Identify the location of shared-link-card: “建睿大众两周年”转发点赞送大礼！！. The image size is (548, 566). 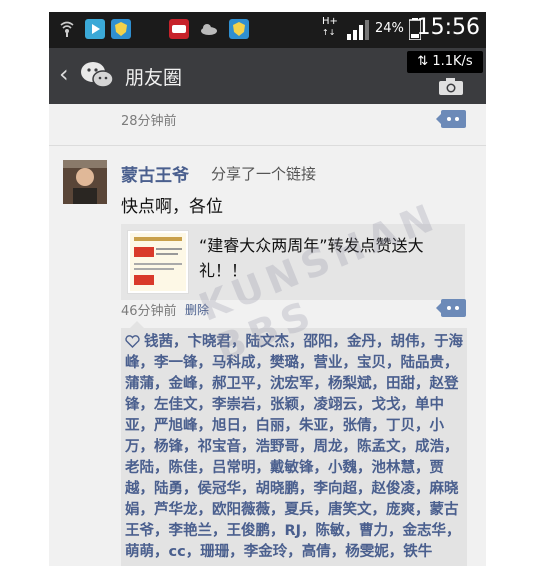
(293, 262).